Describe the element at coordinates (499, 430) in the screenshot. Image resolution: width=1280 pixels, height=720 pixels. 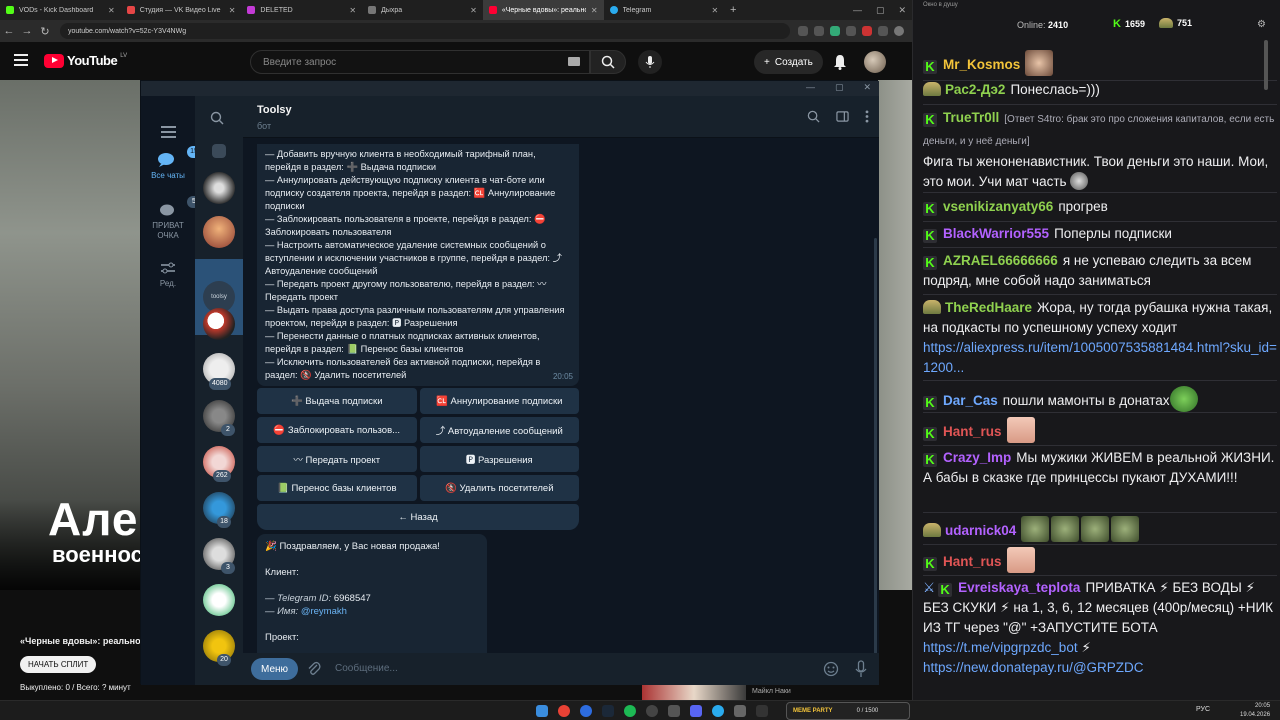
I see `auto-delete-button: ⤴ Автоудаление сообщений` at that location.